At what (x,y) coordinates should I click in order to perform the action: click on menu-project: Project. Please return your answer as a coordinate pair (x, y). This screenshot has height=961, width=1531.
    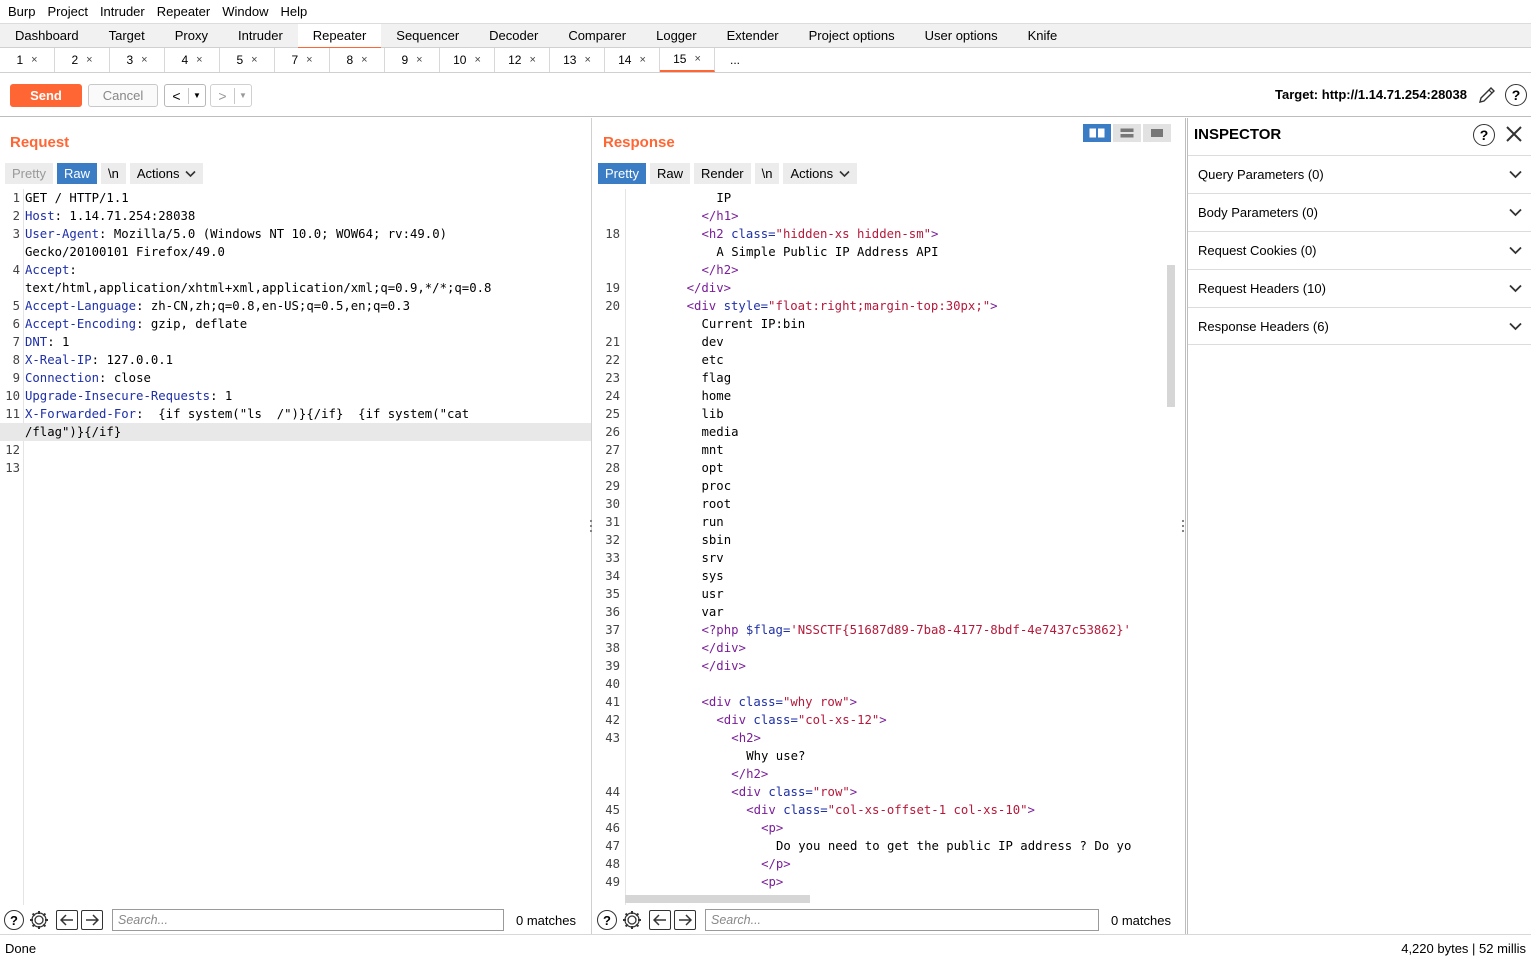
    Looking at the image, I should click on (69, 11).